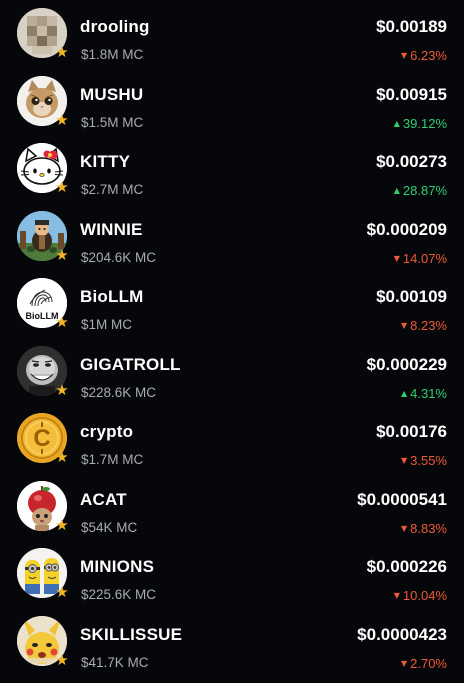 Image resolution: width=464 pixels, height=683 pixels. I want to click on price-change: ▲28.87%, so click(420, 190).